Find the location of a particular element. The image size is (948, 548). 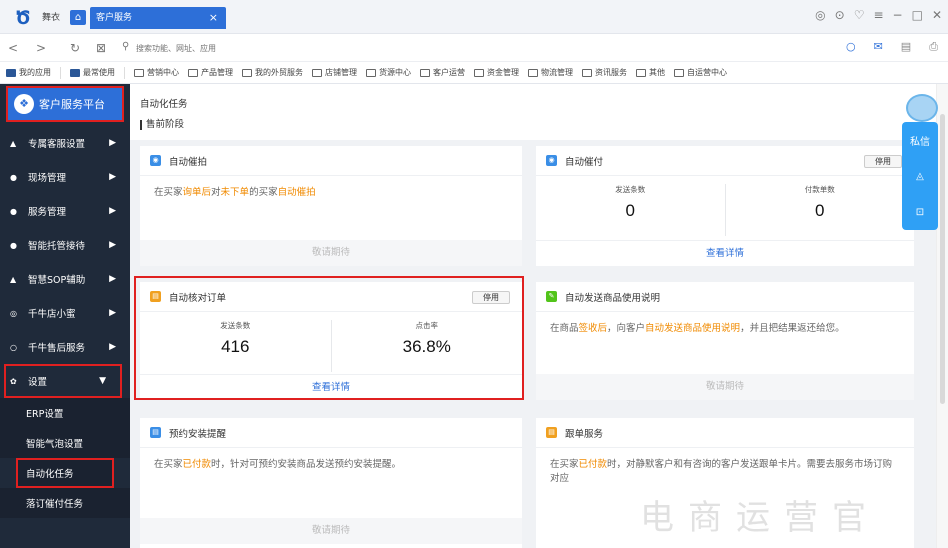

gear-icon: ✿ is located at coordinates (13, 381).